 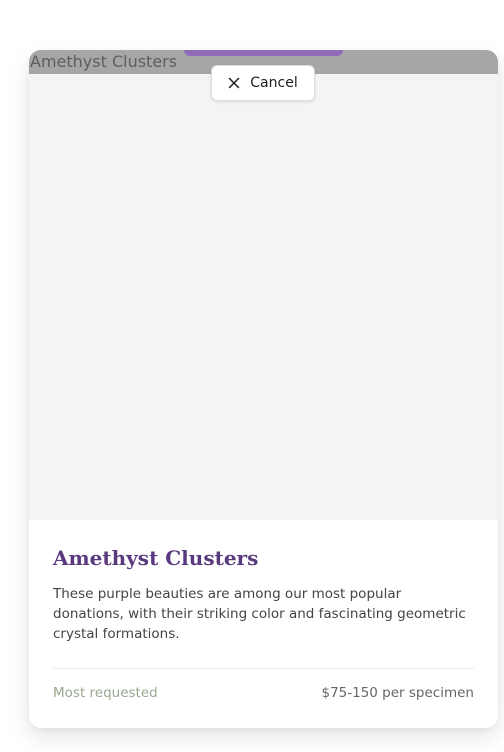 I want to click on close-icon, so click(x=234, y=83).